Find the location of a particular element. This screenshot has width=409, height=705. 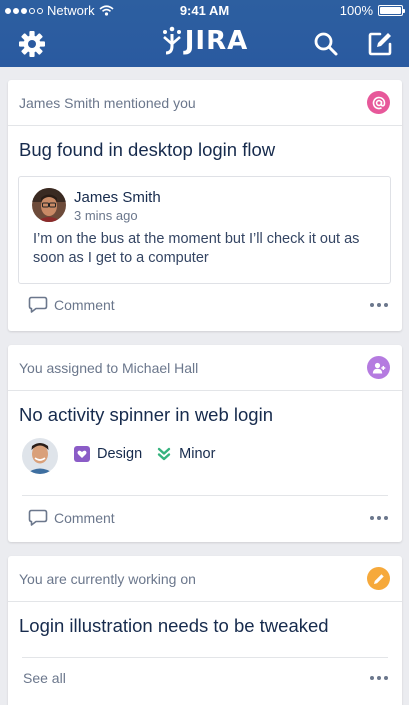

compose-icon is located at coordinates (380, 44).